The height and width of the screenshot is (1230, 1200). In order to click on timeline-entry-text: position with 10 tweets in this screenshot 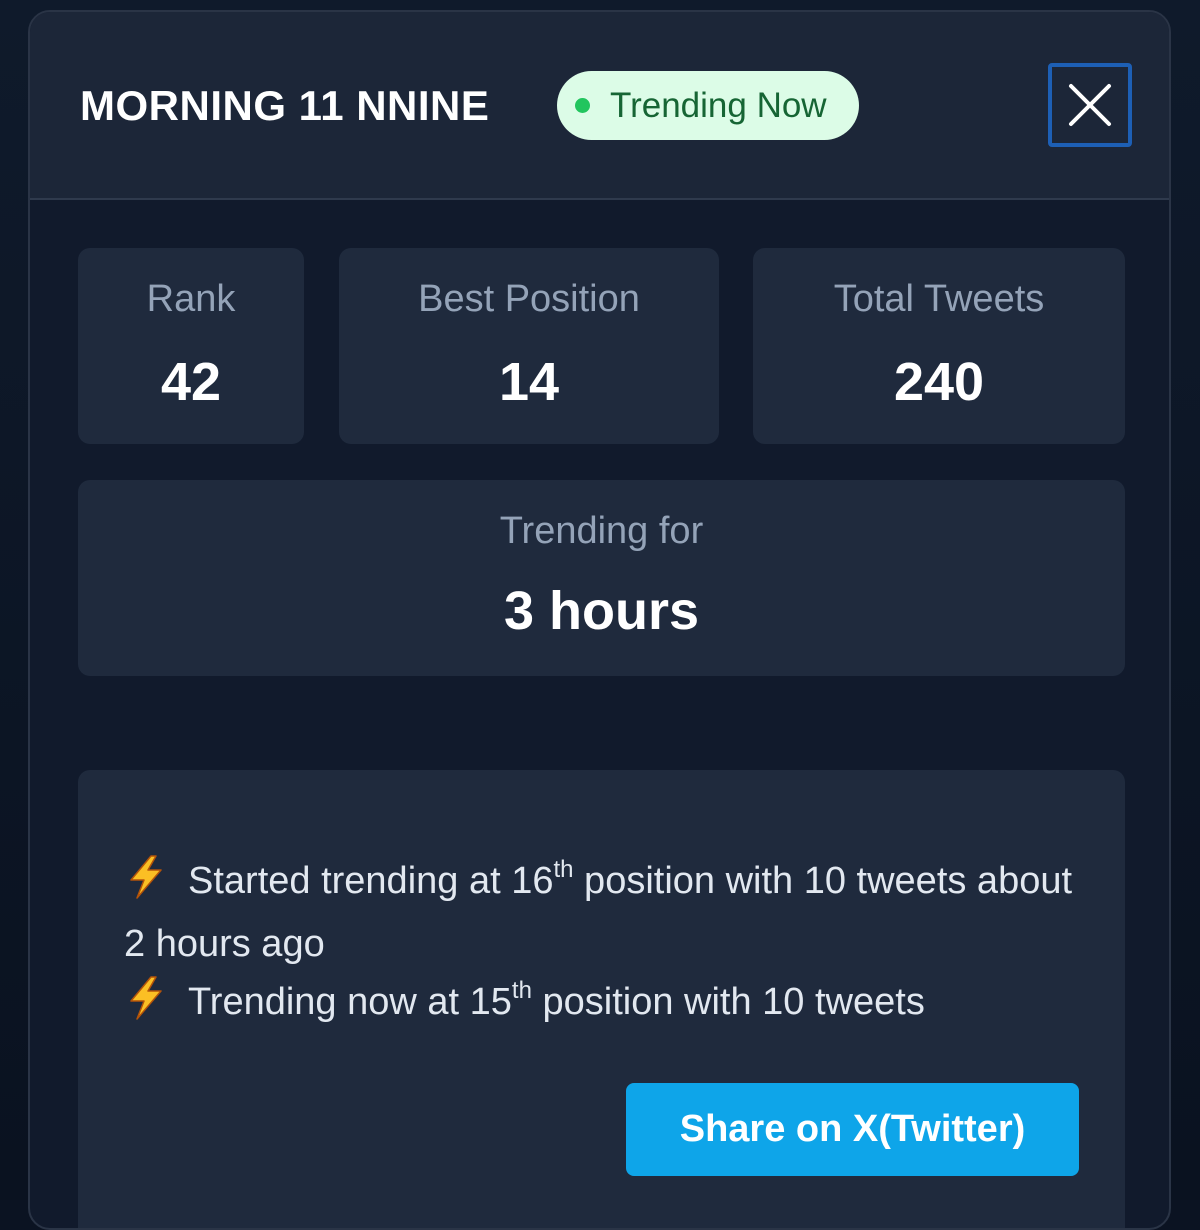, I will do `click(728, 1002)`.